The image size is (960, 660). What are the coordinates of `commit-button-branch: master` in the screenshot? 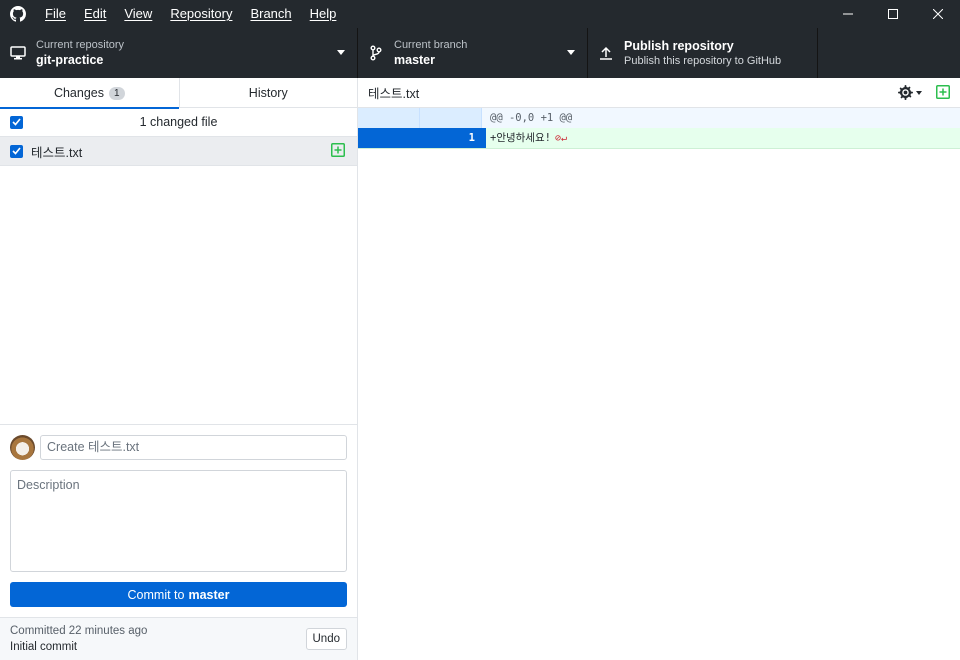 It's located at (209, 594).